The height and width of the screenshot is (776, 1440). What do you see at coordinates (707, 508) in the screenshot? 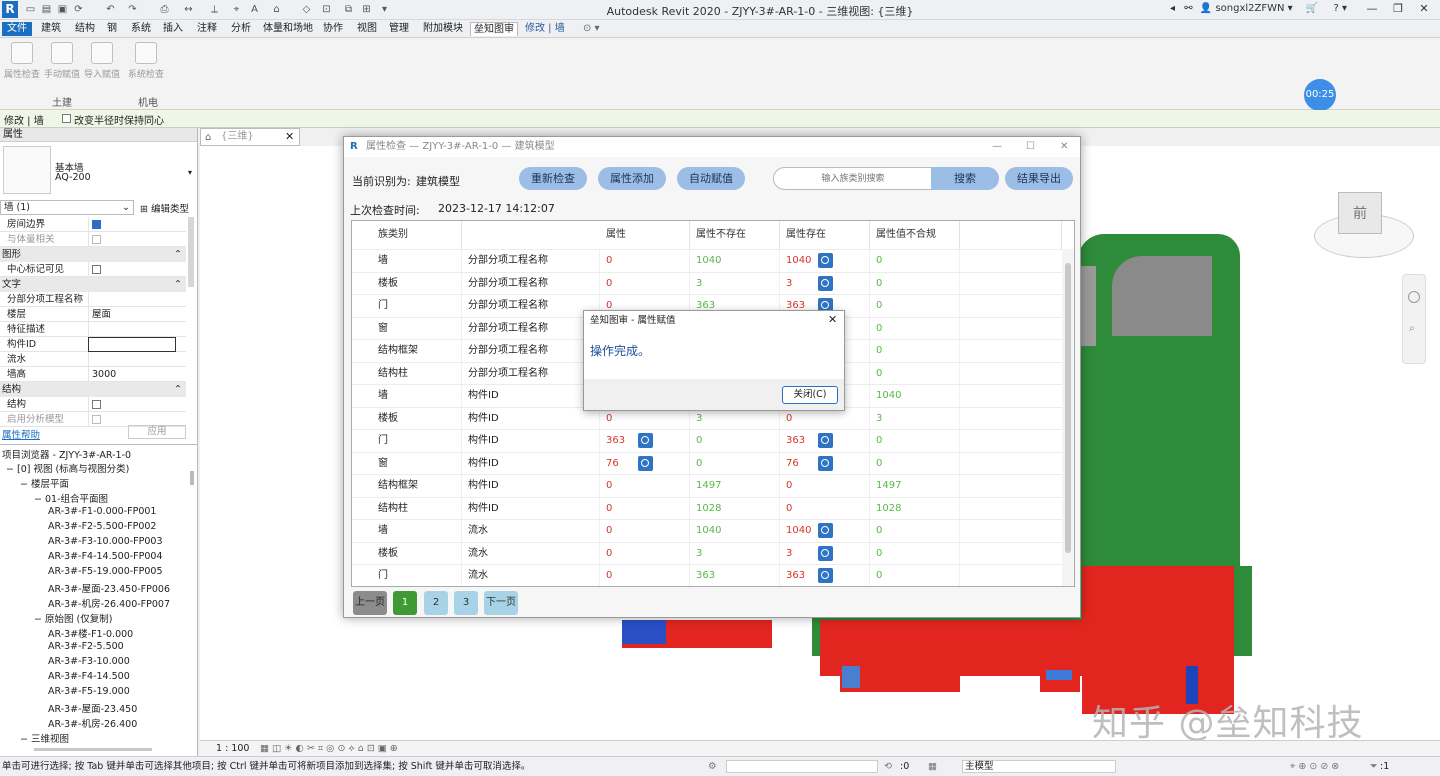
I see `table-row: 结构柱 构件ID 0 1028 0 1028` at bounding box center [707, 508].